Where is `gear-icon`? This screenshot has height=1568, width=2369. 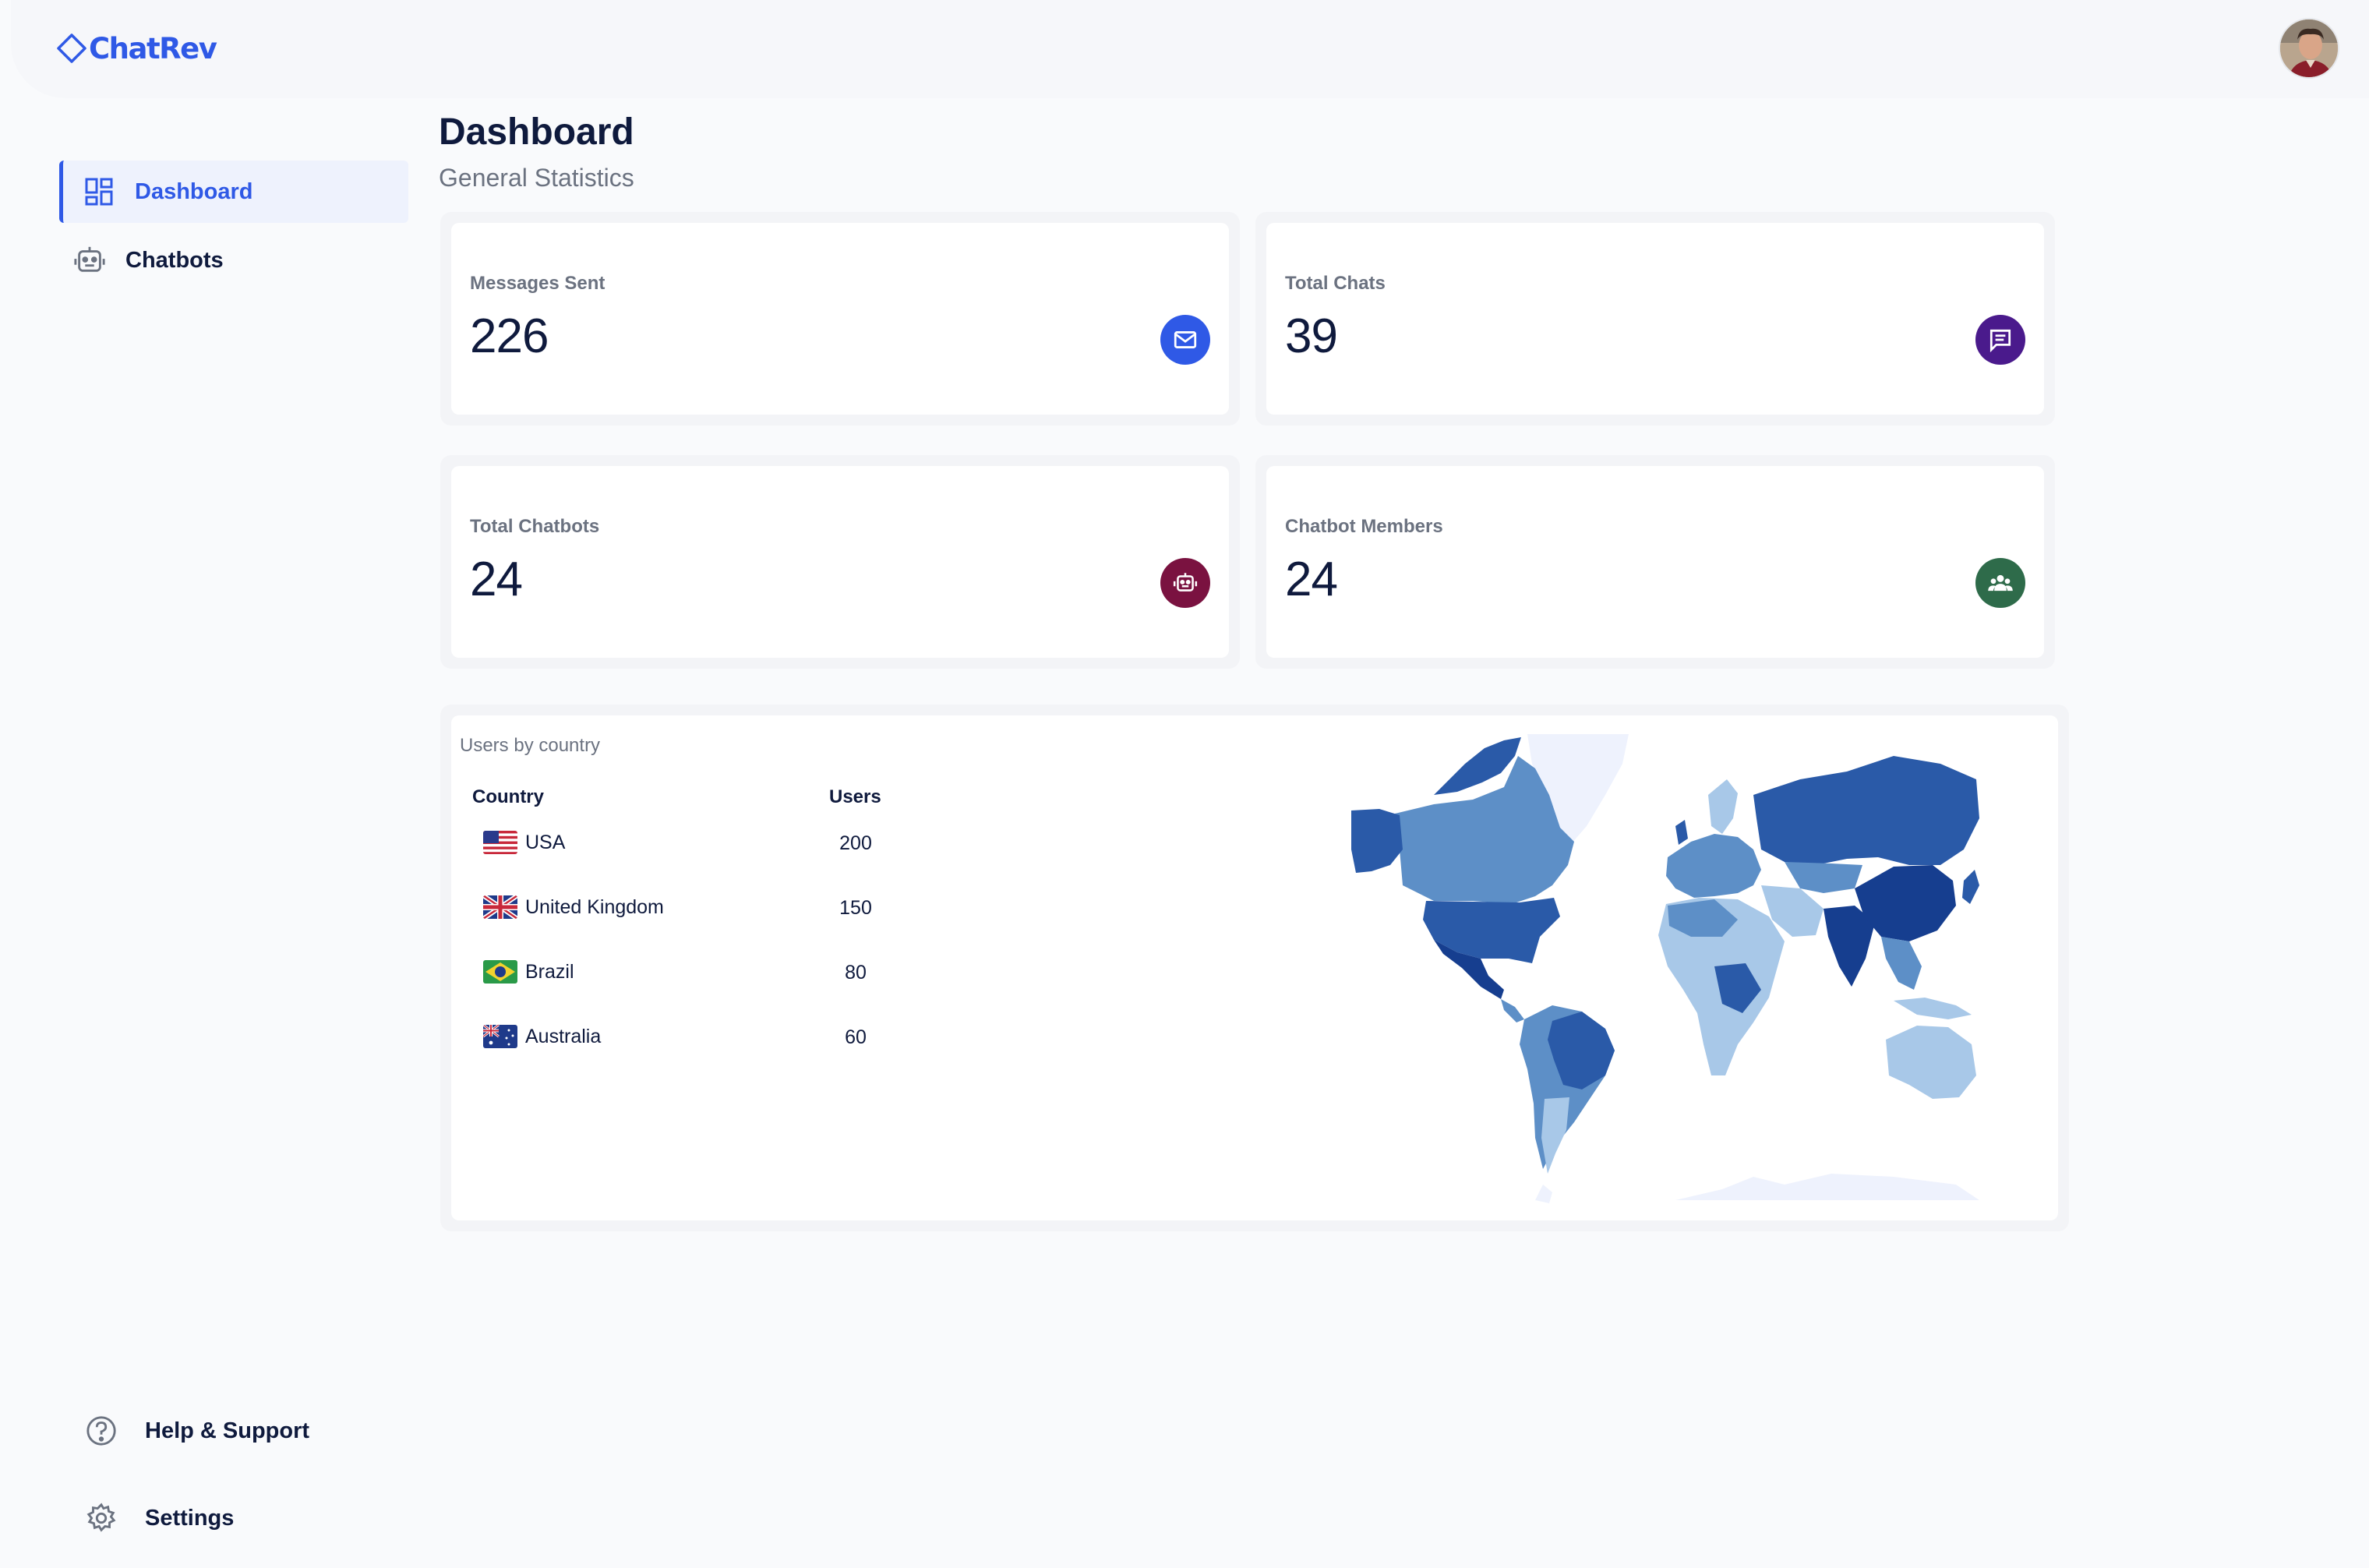
gear-icon is located at coordinates (101, 1518).